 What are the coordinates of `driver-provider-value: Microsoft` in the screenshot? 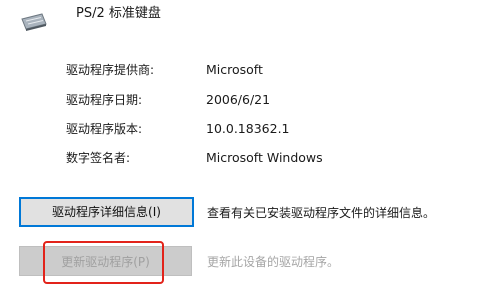 It's located at (234, 69).